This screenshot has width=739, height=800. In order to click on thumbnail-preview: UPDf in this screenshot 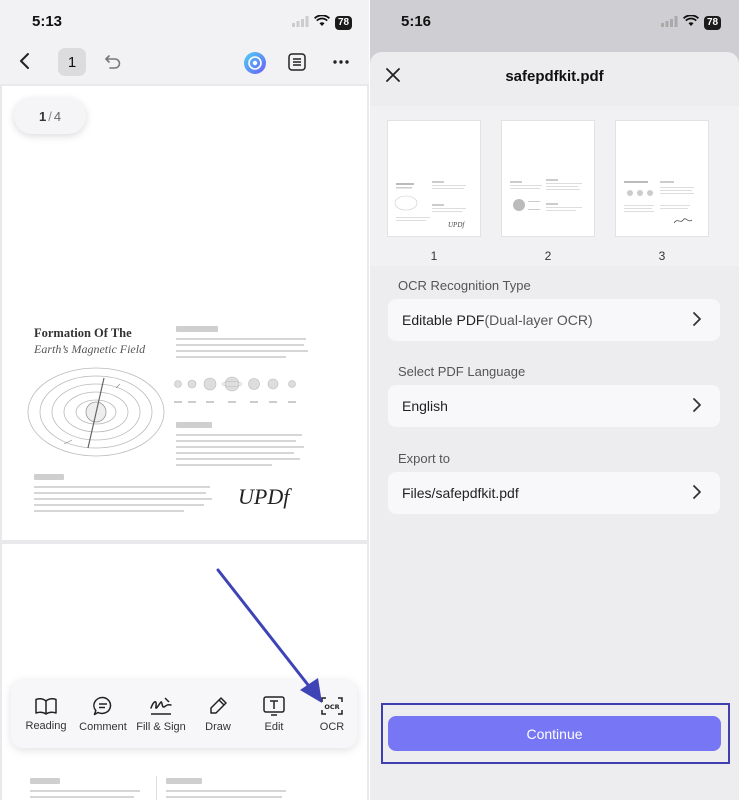, I will do `click(430, 205)`.